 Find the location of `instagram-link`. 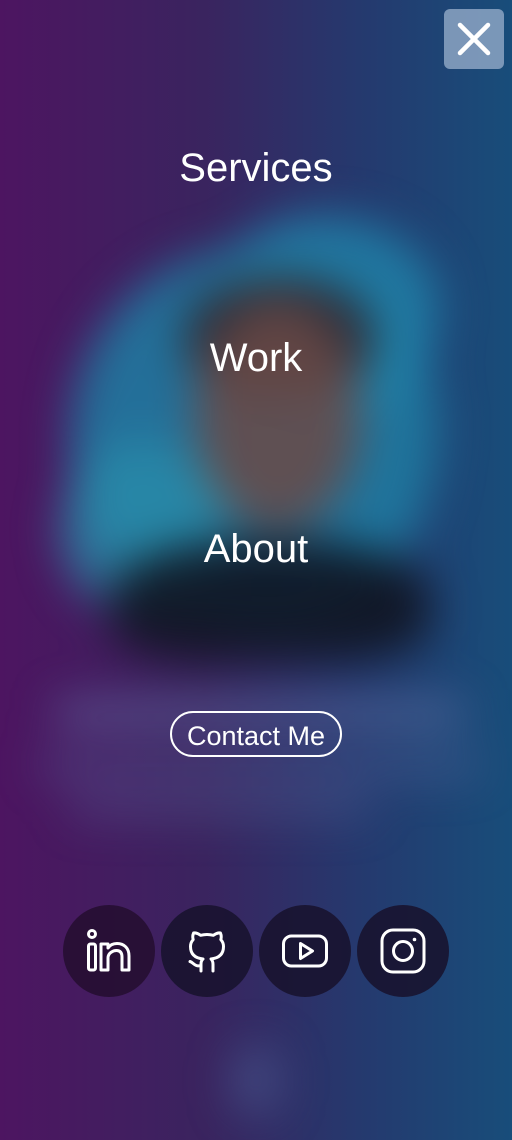

instagram-link is located at coordinates (403, 951).